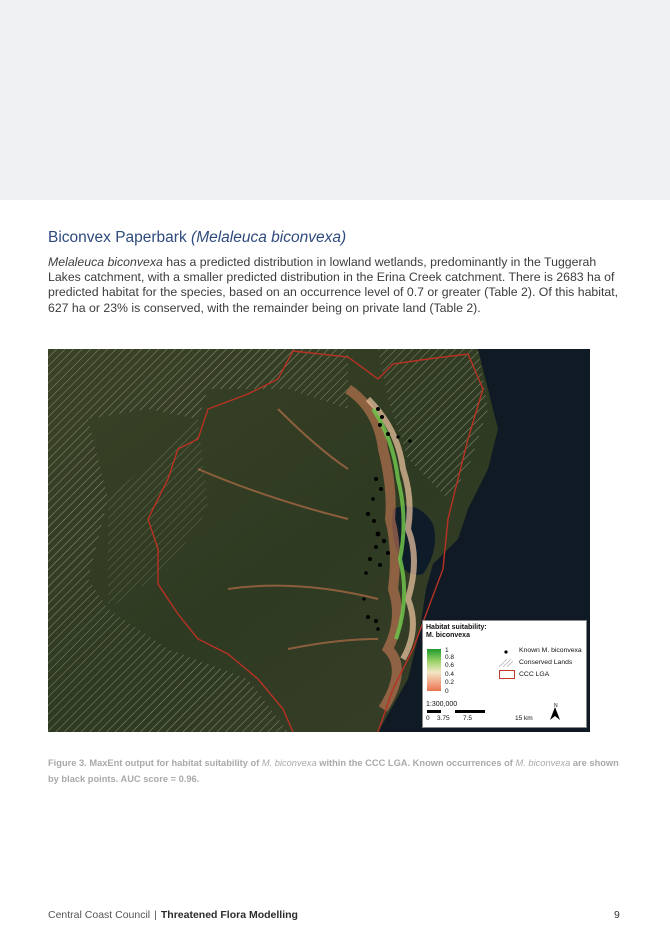 This screenshot has height=947, width=670. What do you see at coordinates (450, 665) in the screenshot?
I see `gradient-label: 0.6` at bounding box center [450, 665].